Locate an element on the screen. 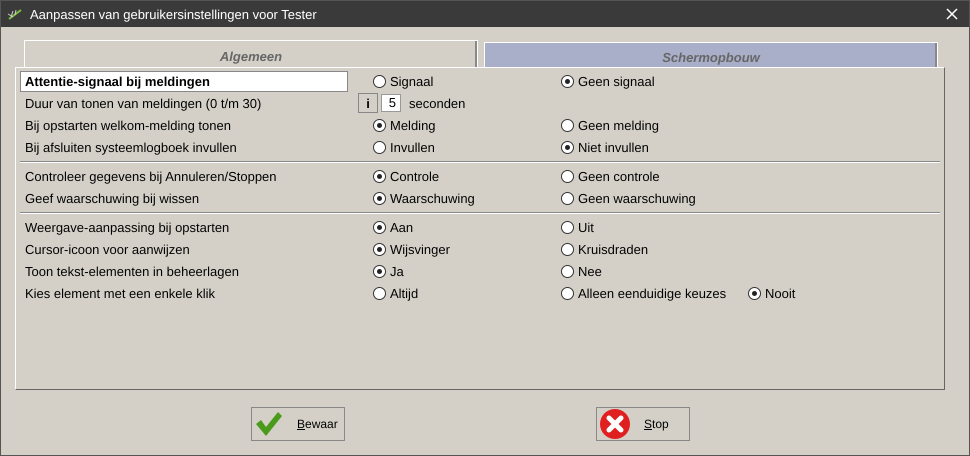  radio-option: Geen signaal is located at coordinates (608, 81).